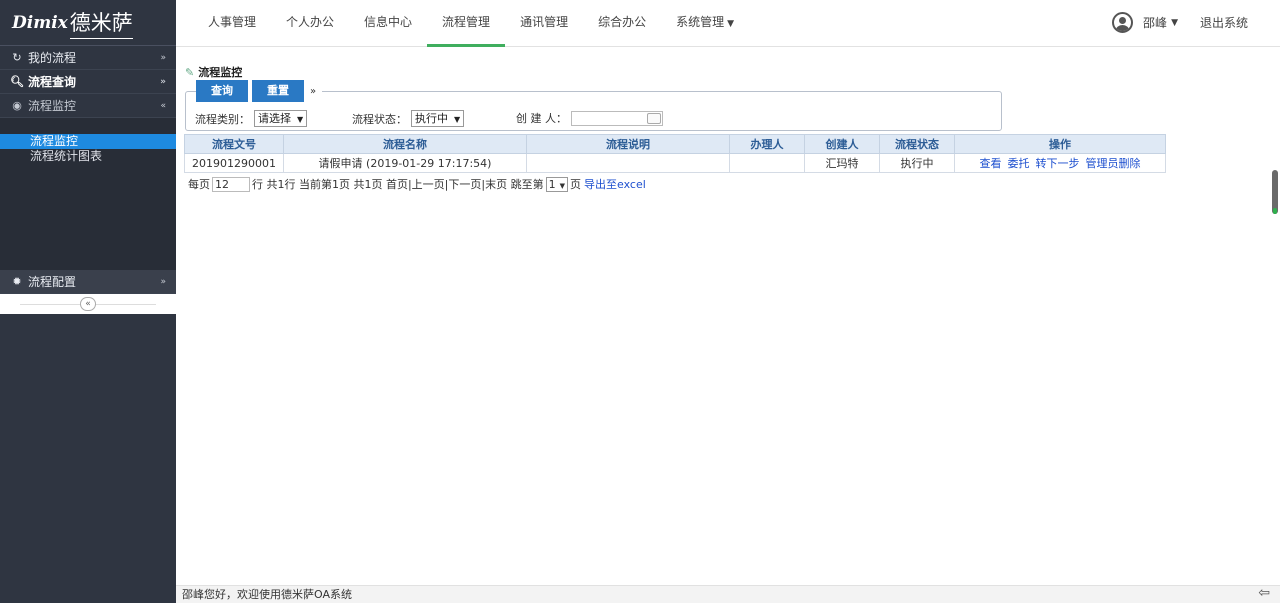 The width and height of the screenshot is (1280, 603). I want to click on table-header-row: 流程文号 流程名称 流程说明 办理人 创建人 流程状态 操作, so click(675, 144).